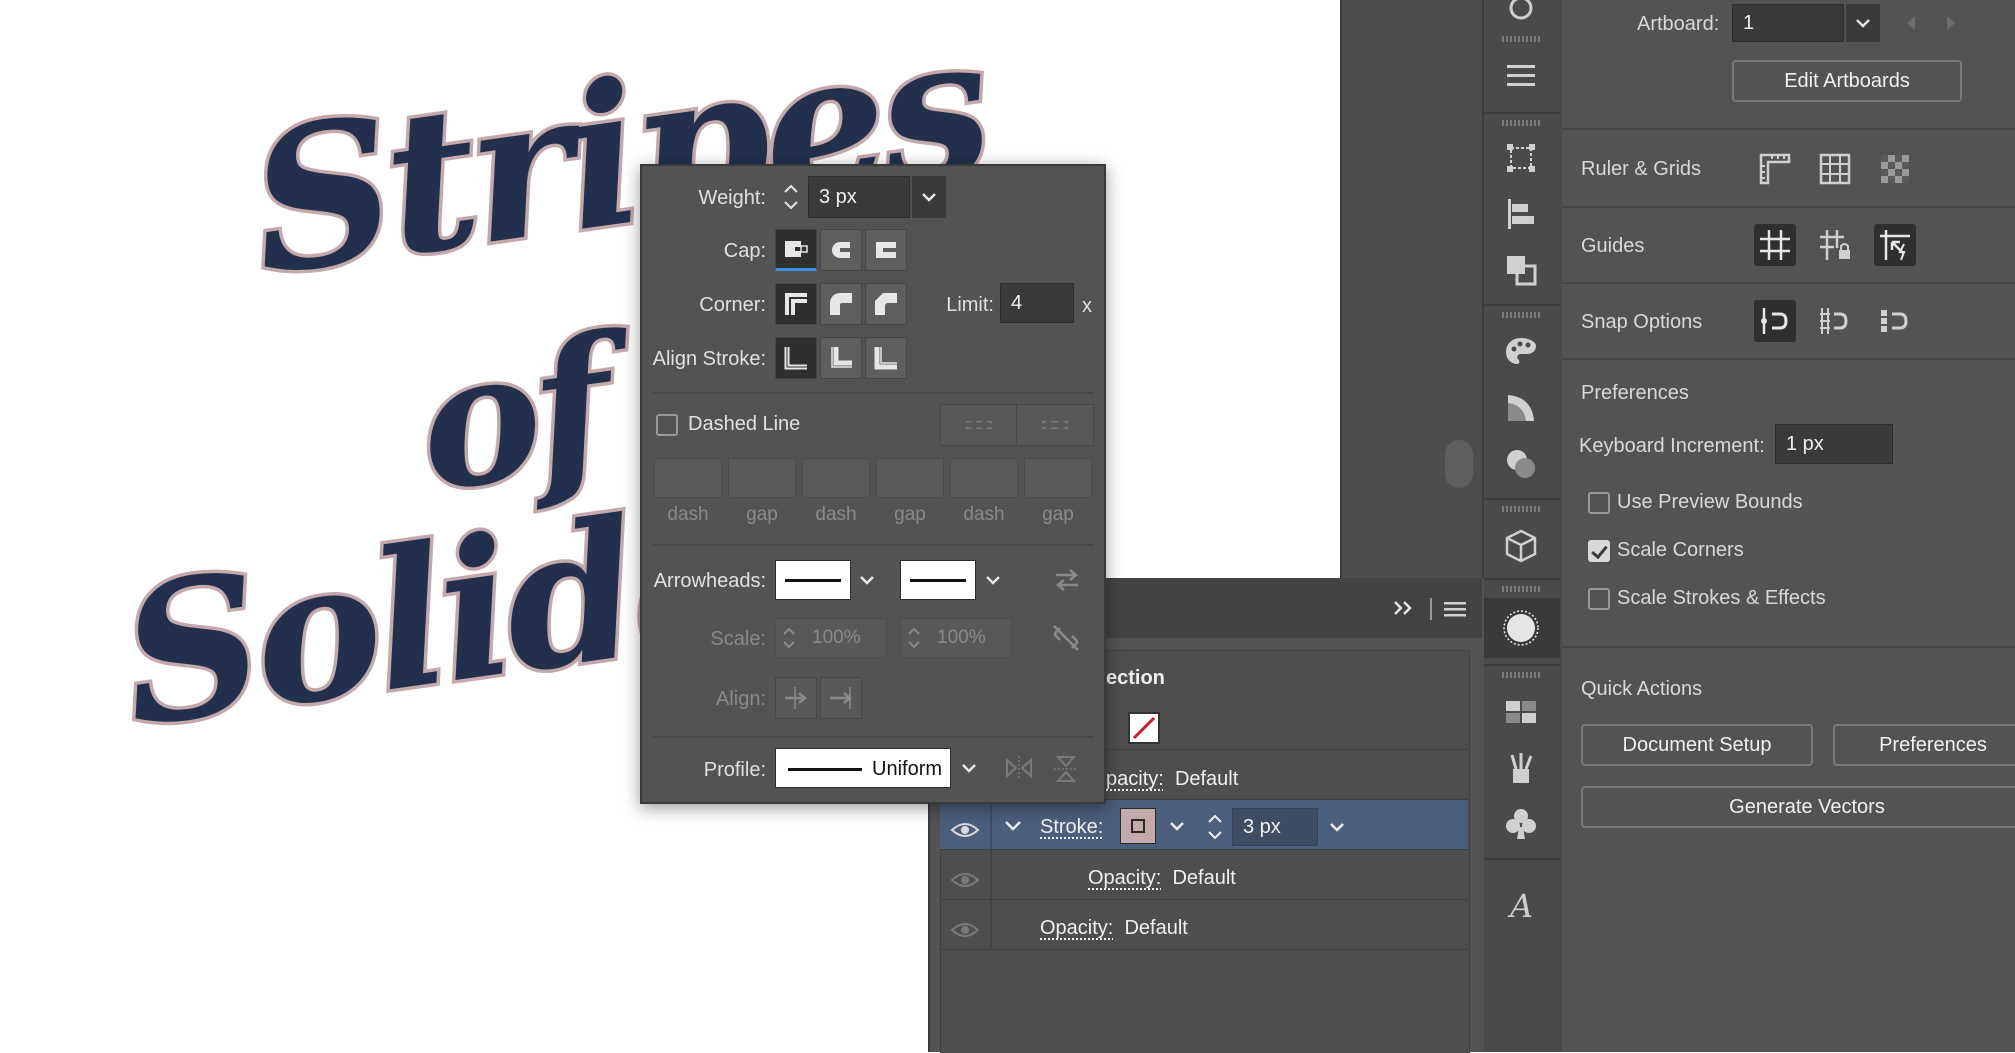  Describe the element at coordinates (841, 304) in the screenshot. I see `round-join-button` at that location.